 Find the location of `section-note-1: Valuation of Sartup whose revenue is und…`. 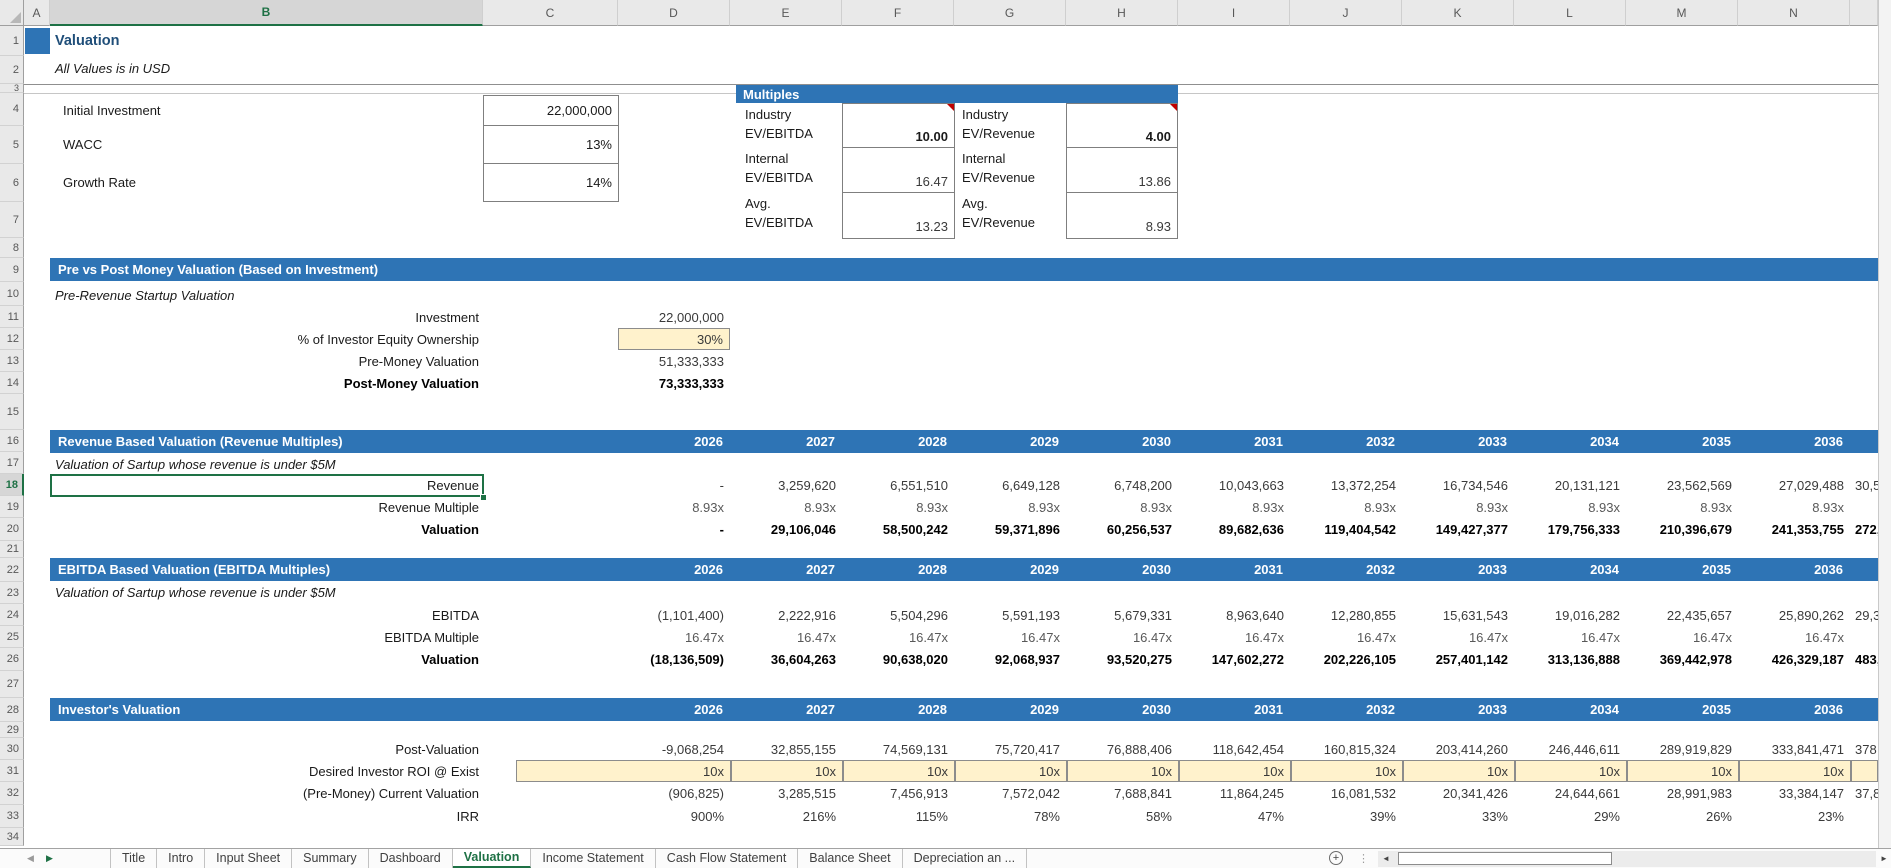

section-note-1: Valuation of Sartup whose revenue is und… is located at coordinates (195, 592).